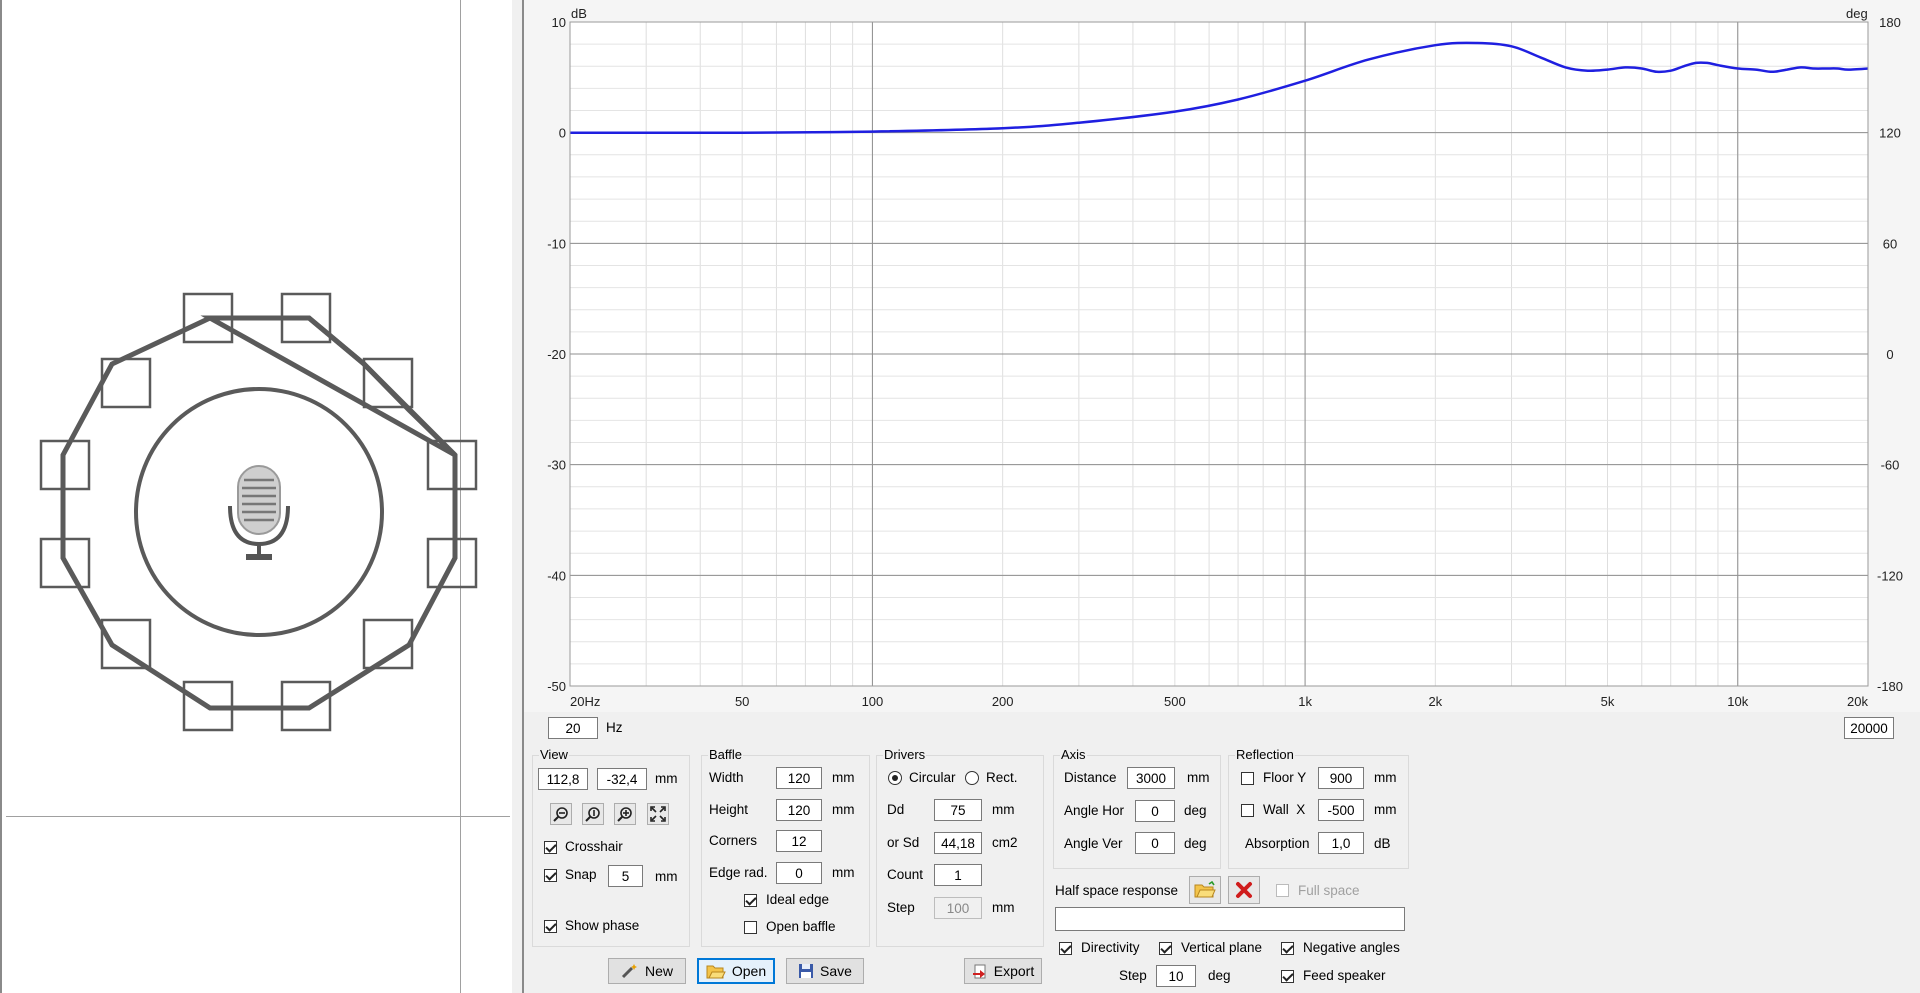  I want to click on negative-angles-checkbox, so click(1287, 948).